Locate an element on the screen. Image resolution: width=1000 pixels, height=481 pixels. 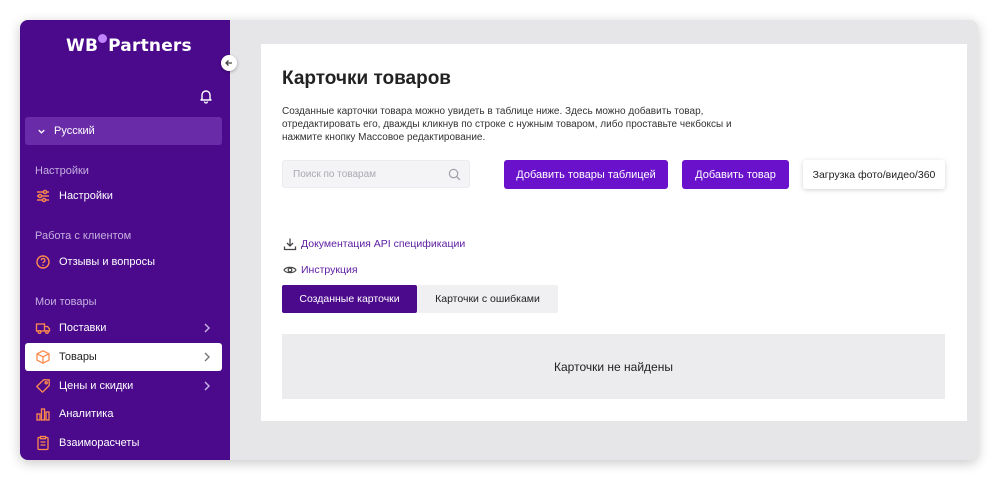
tab-cards-with-errors: Карточки с ошибками is located at coordinates (487, 299).